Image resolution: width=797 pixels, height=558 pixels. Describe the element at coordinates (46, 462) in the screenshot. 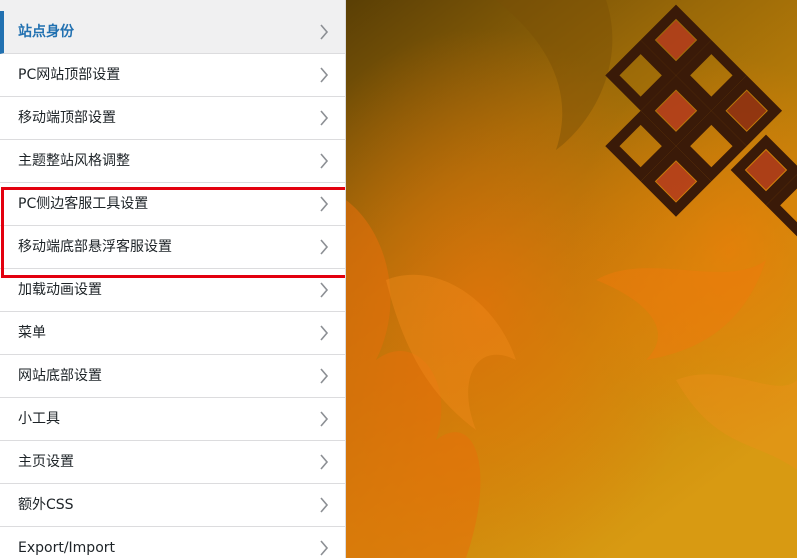

I see `menu-item-label: 主页设置` at that location.